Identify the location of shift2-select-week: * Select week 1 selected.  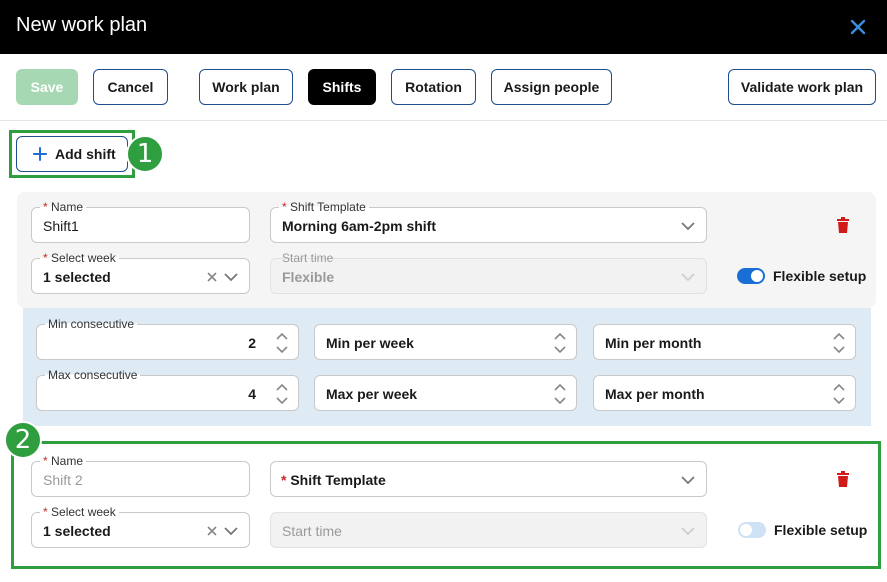
(140, 526).